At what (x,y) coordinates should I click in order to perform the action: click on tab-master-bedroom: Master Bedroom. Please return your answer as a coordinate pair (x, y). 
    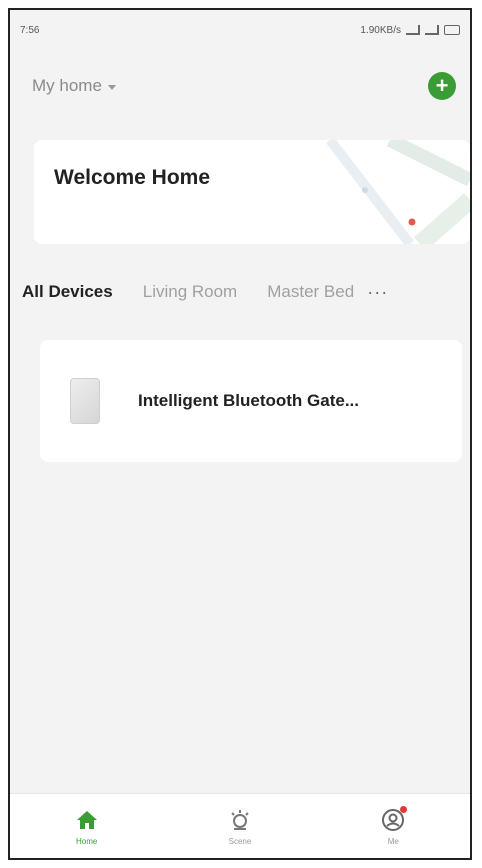
    Looking at the image, I should click on (311, 292).